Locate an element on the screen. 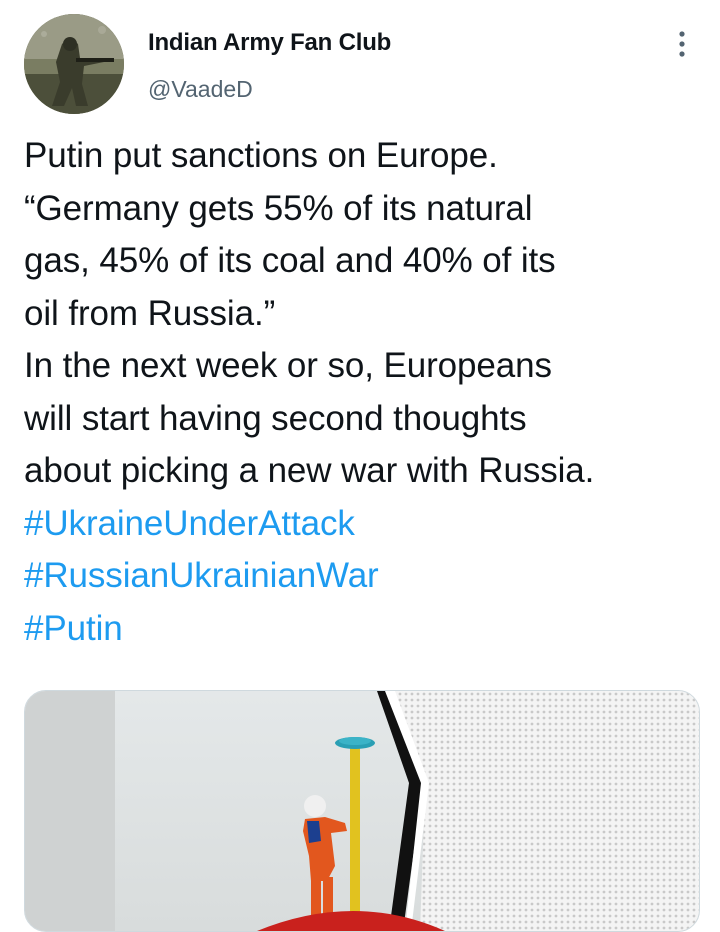  more-options-button is located at coordinates (682, 44).